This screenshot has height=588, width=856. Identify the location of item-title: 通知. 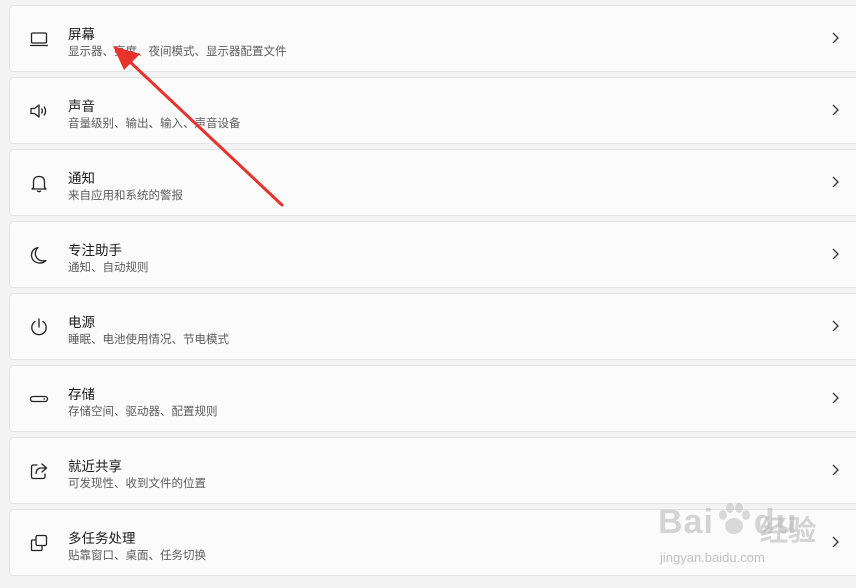
(81, 179).